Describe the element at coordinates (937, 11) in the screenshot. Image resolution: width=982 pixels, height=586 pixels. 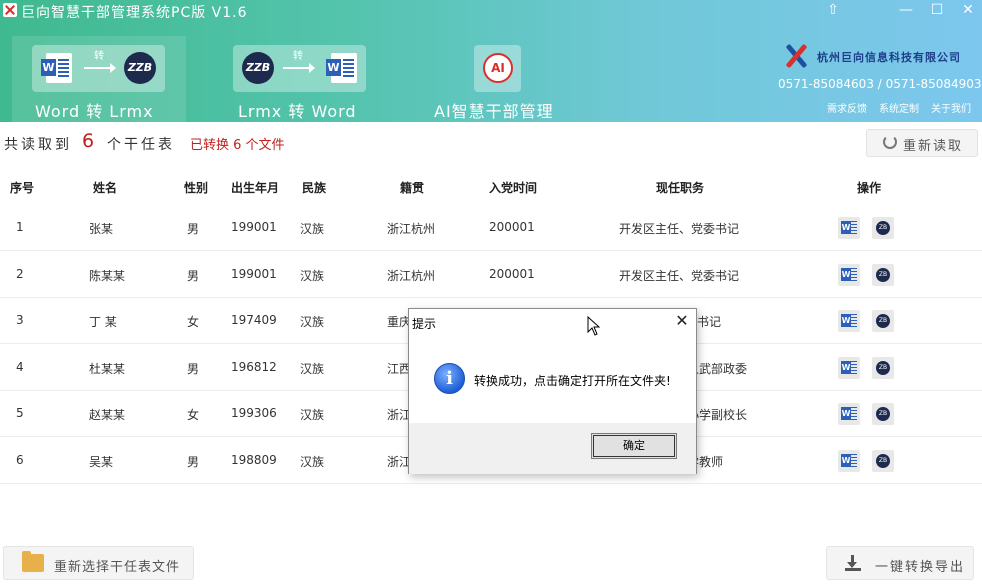
I see `maximize-button: ☐` at that location.